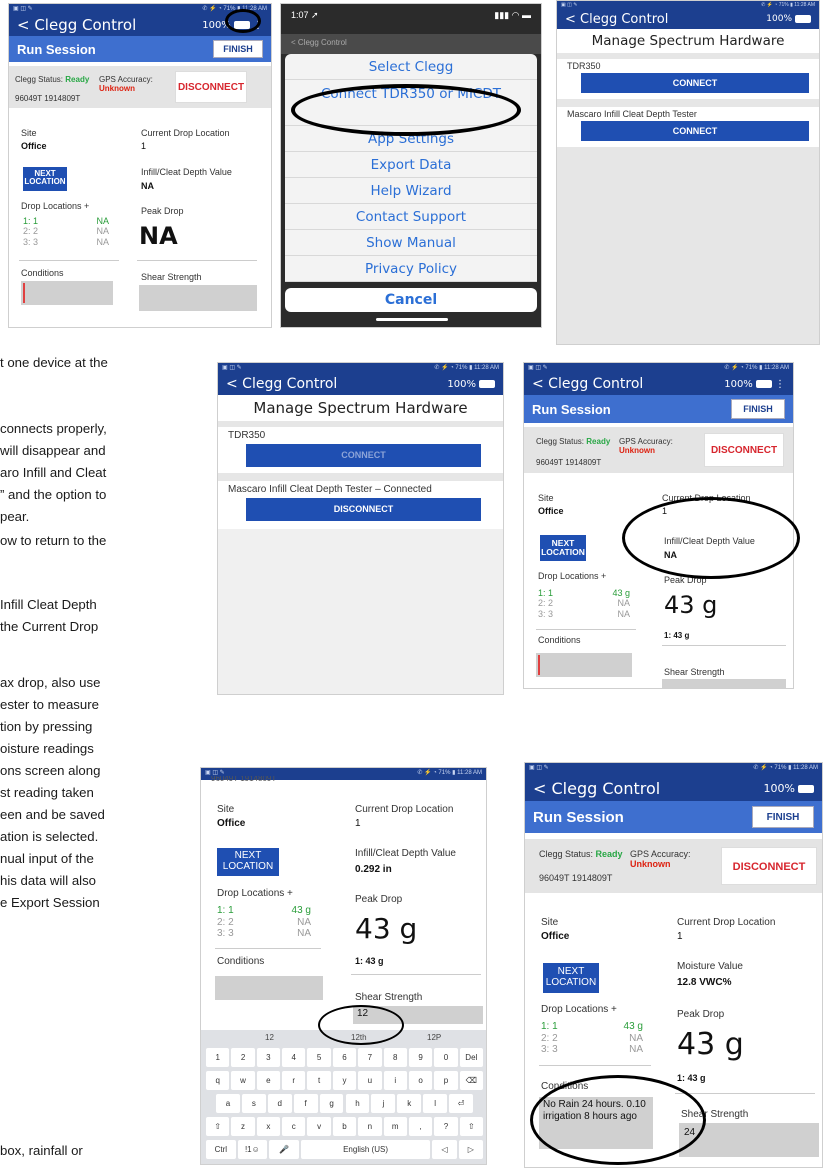 The image size is (823, 1169). I want to click on keyboard-key: Ctrl, so click(221, 1149).